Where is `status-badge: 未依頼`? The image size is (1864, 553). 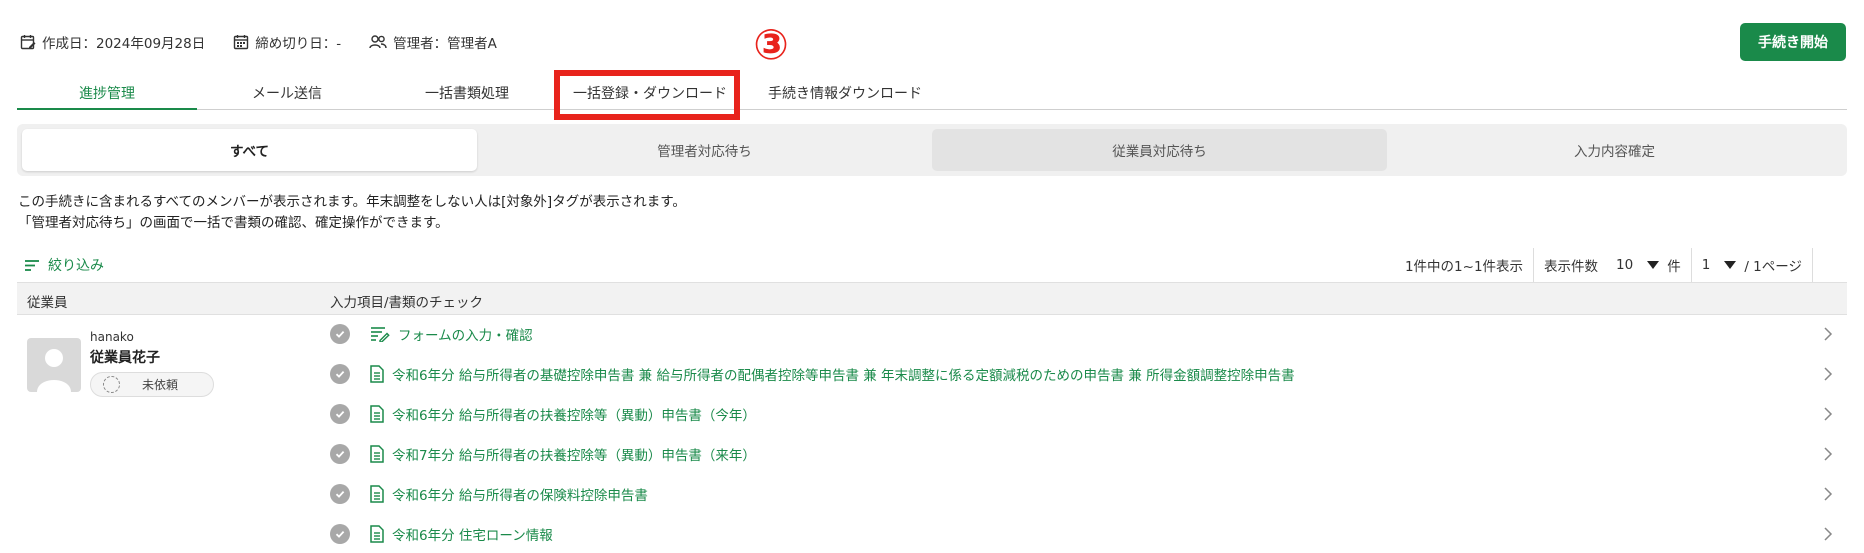 status-badge: 未依頼 is located at coordinates (152, 384).